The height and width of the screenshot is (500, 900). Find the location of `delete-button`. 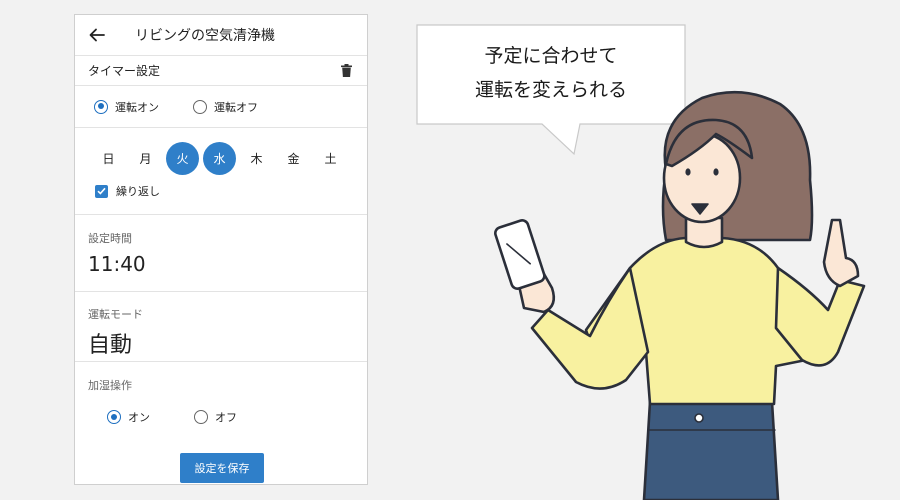

delete-button is located at coordinates (346, 71).